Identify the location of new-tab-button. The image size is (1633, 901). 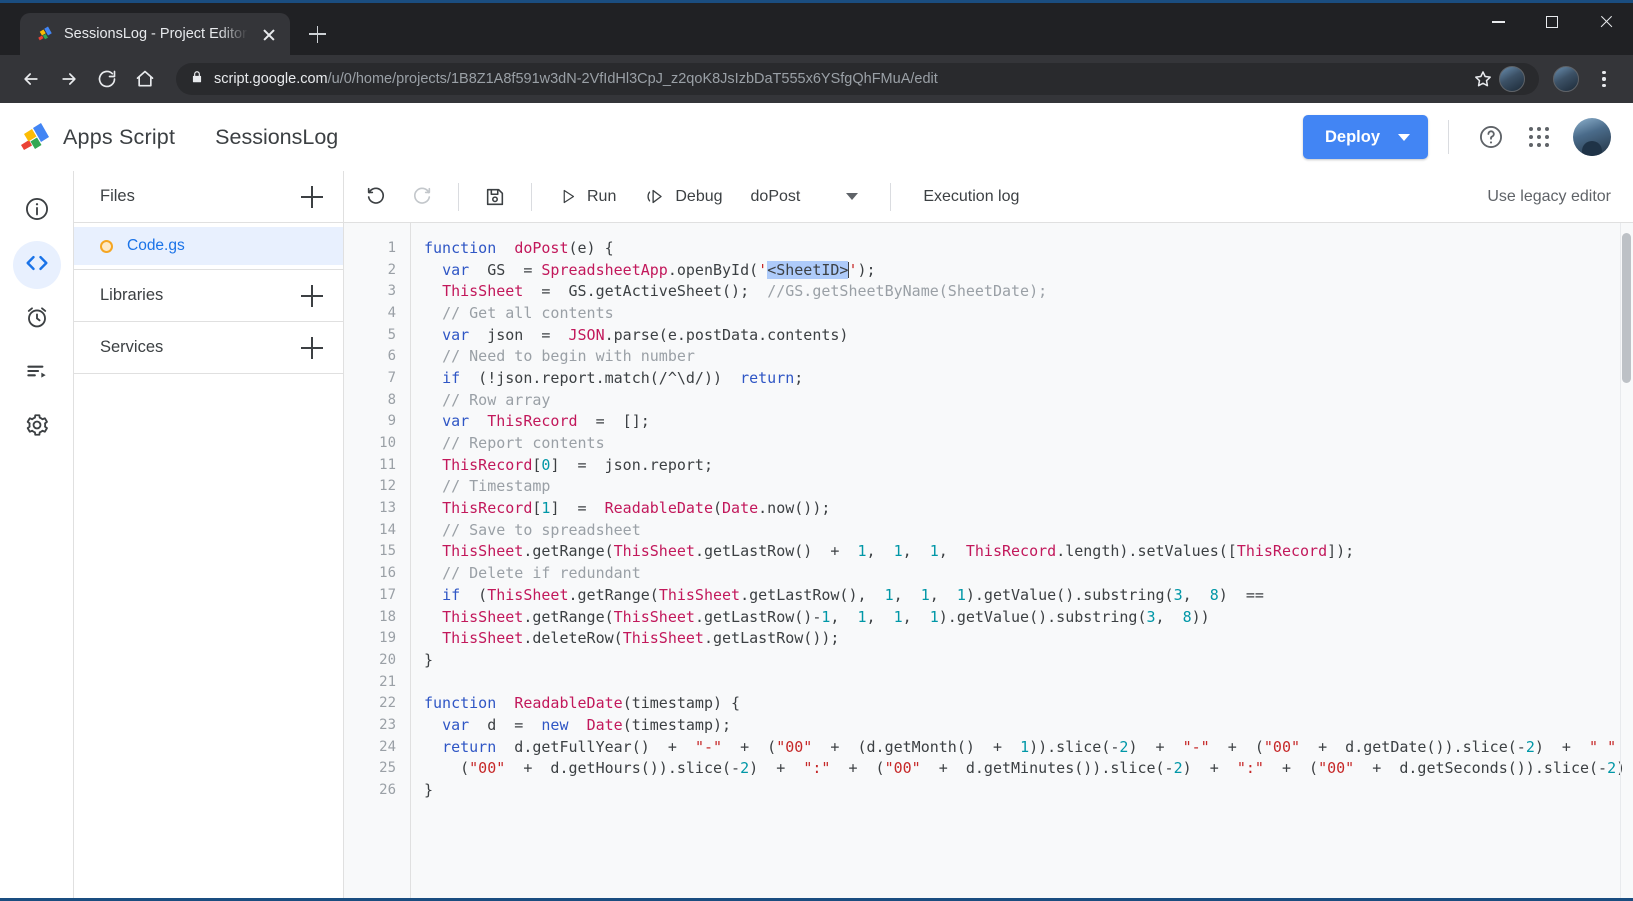
(317, 34).